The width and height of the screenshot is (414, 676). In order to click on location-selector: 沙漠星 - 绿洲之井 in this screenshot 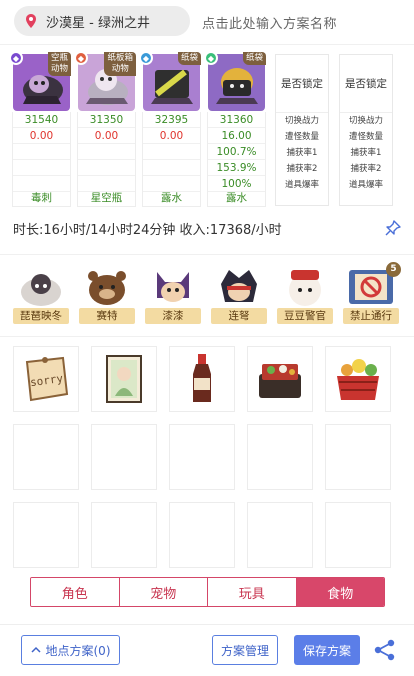, I will do `click(102, 21)`.